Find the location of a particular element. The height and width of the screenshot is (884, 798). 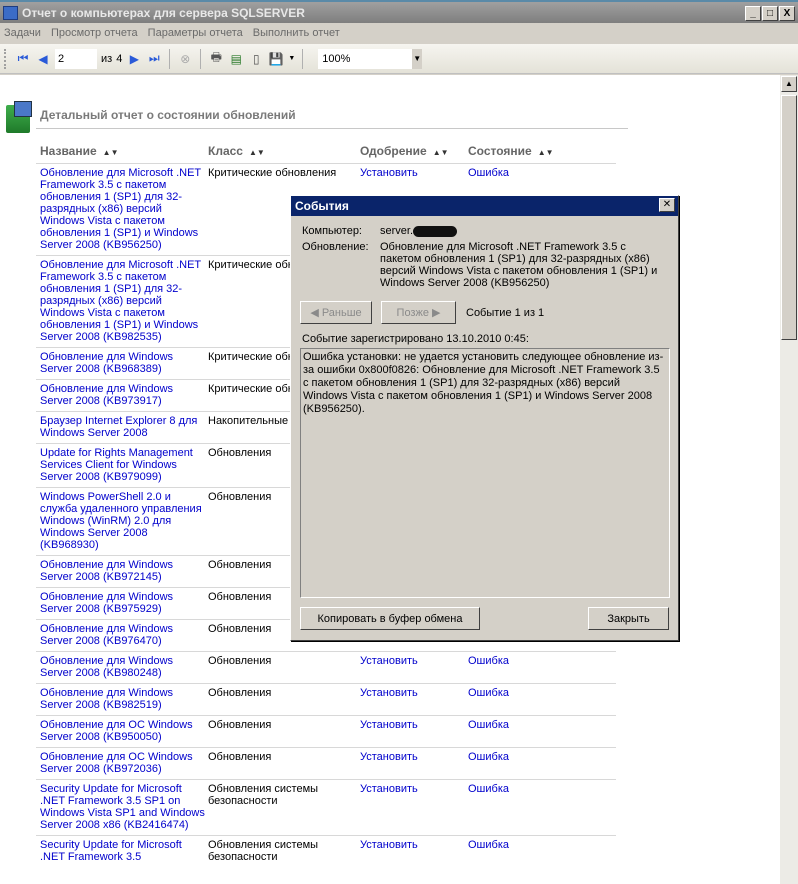

menu-run-report: Выполнить отчет is located at coordinates (296, 33).